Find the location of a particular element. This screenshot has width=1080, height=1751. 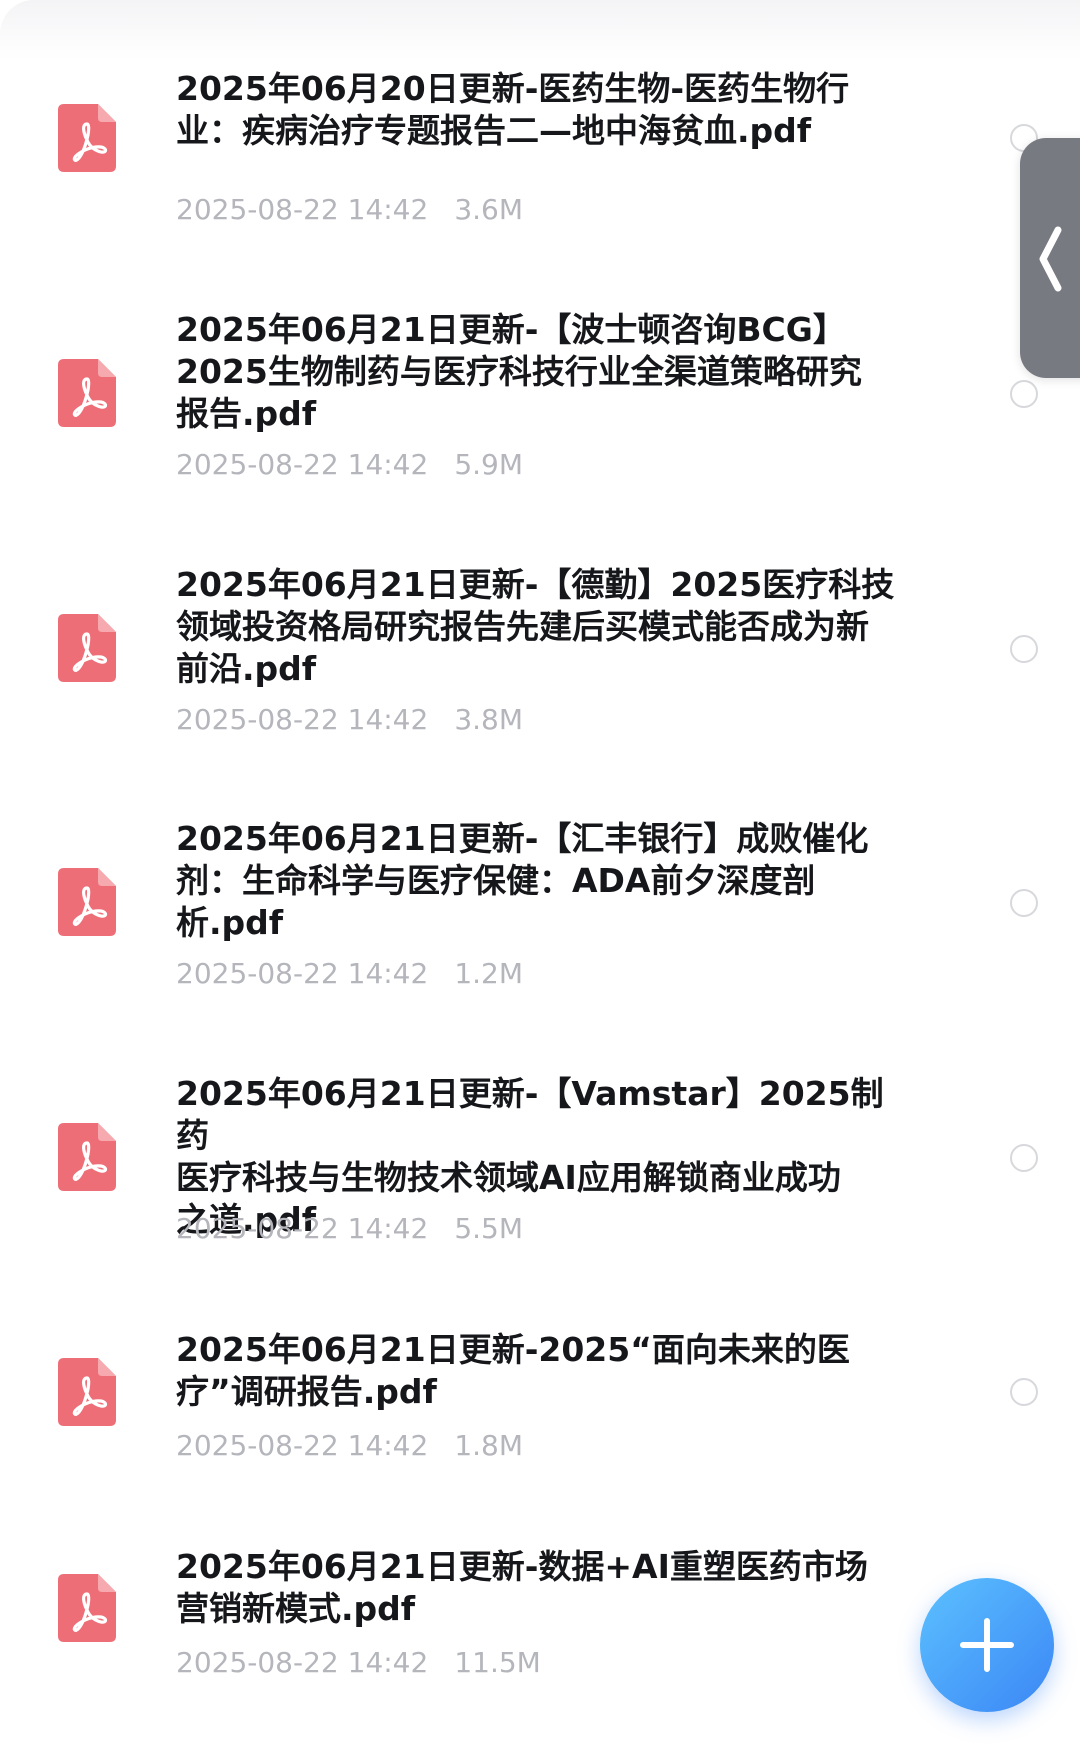

file-name-line: 2025年06月20日更新-医药生物-医药生物行 is located at coordinates (513, 88).